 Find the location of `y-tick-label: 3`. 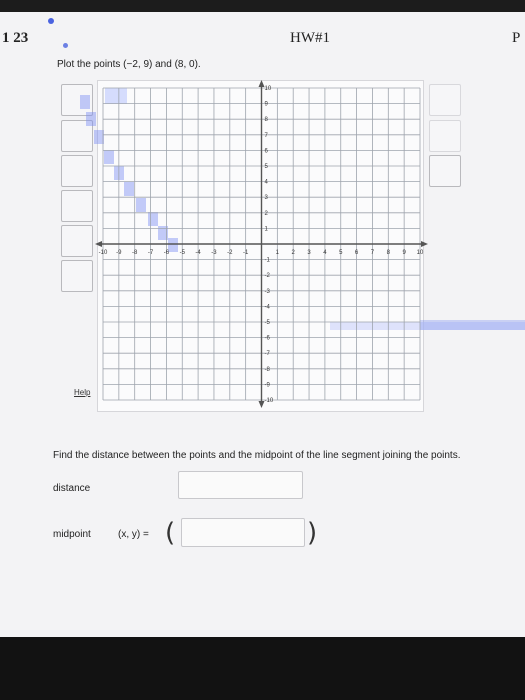

y-tick-label: 3 is located at coordinates (267, 198).